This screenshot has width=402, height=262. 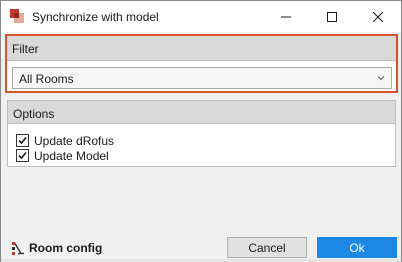 I want to click on minimize-button, so click(x=286, y=16).